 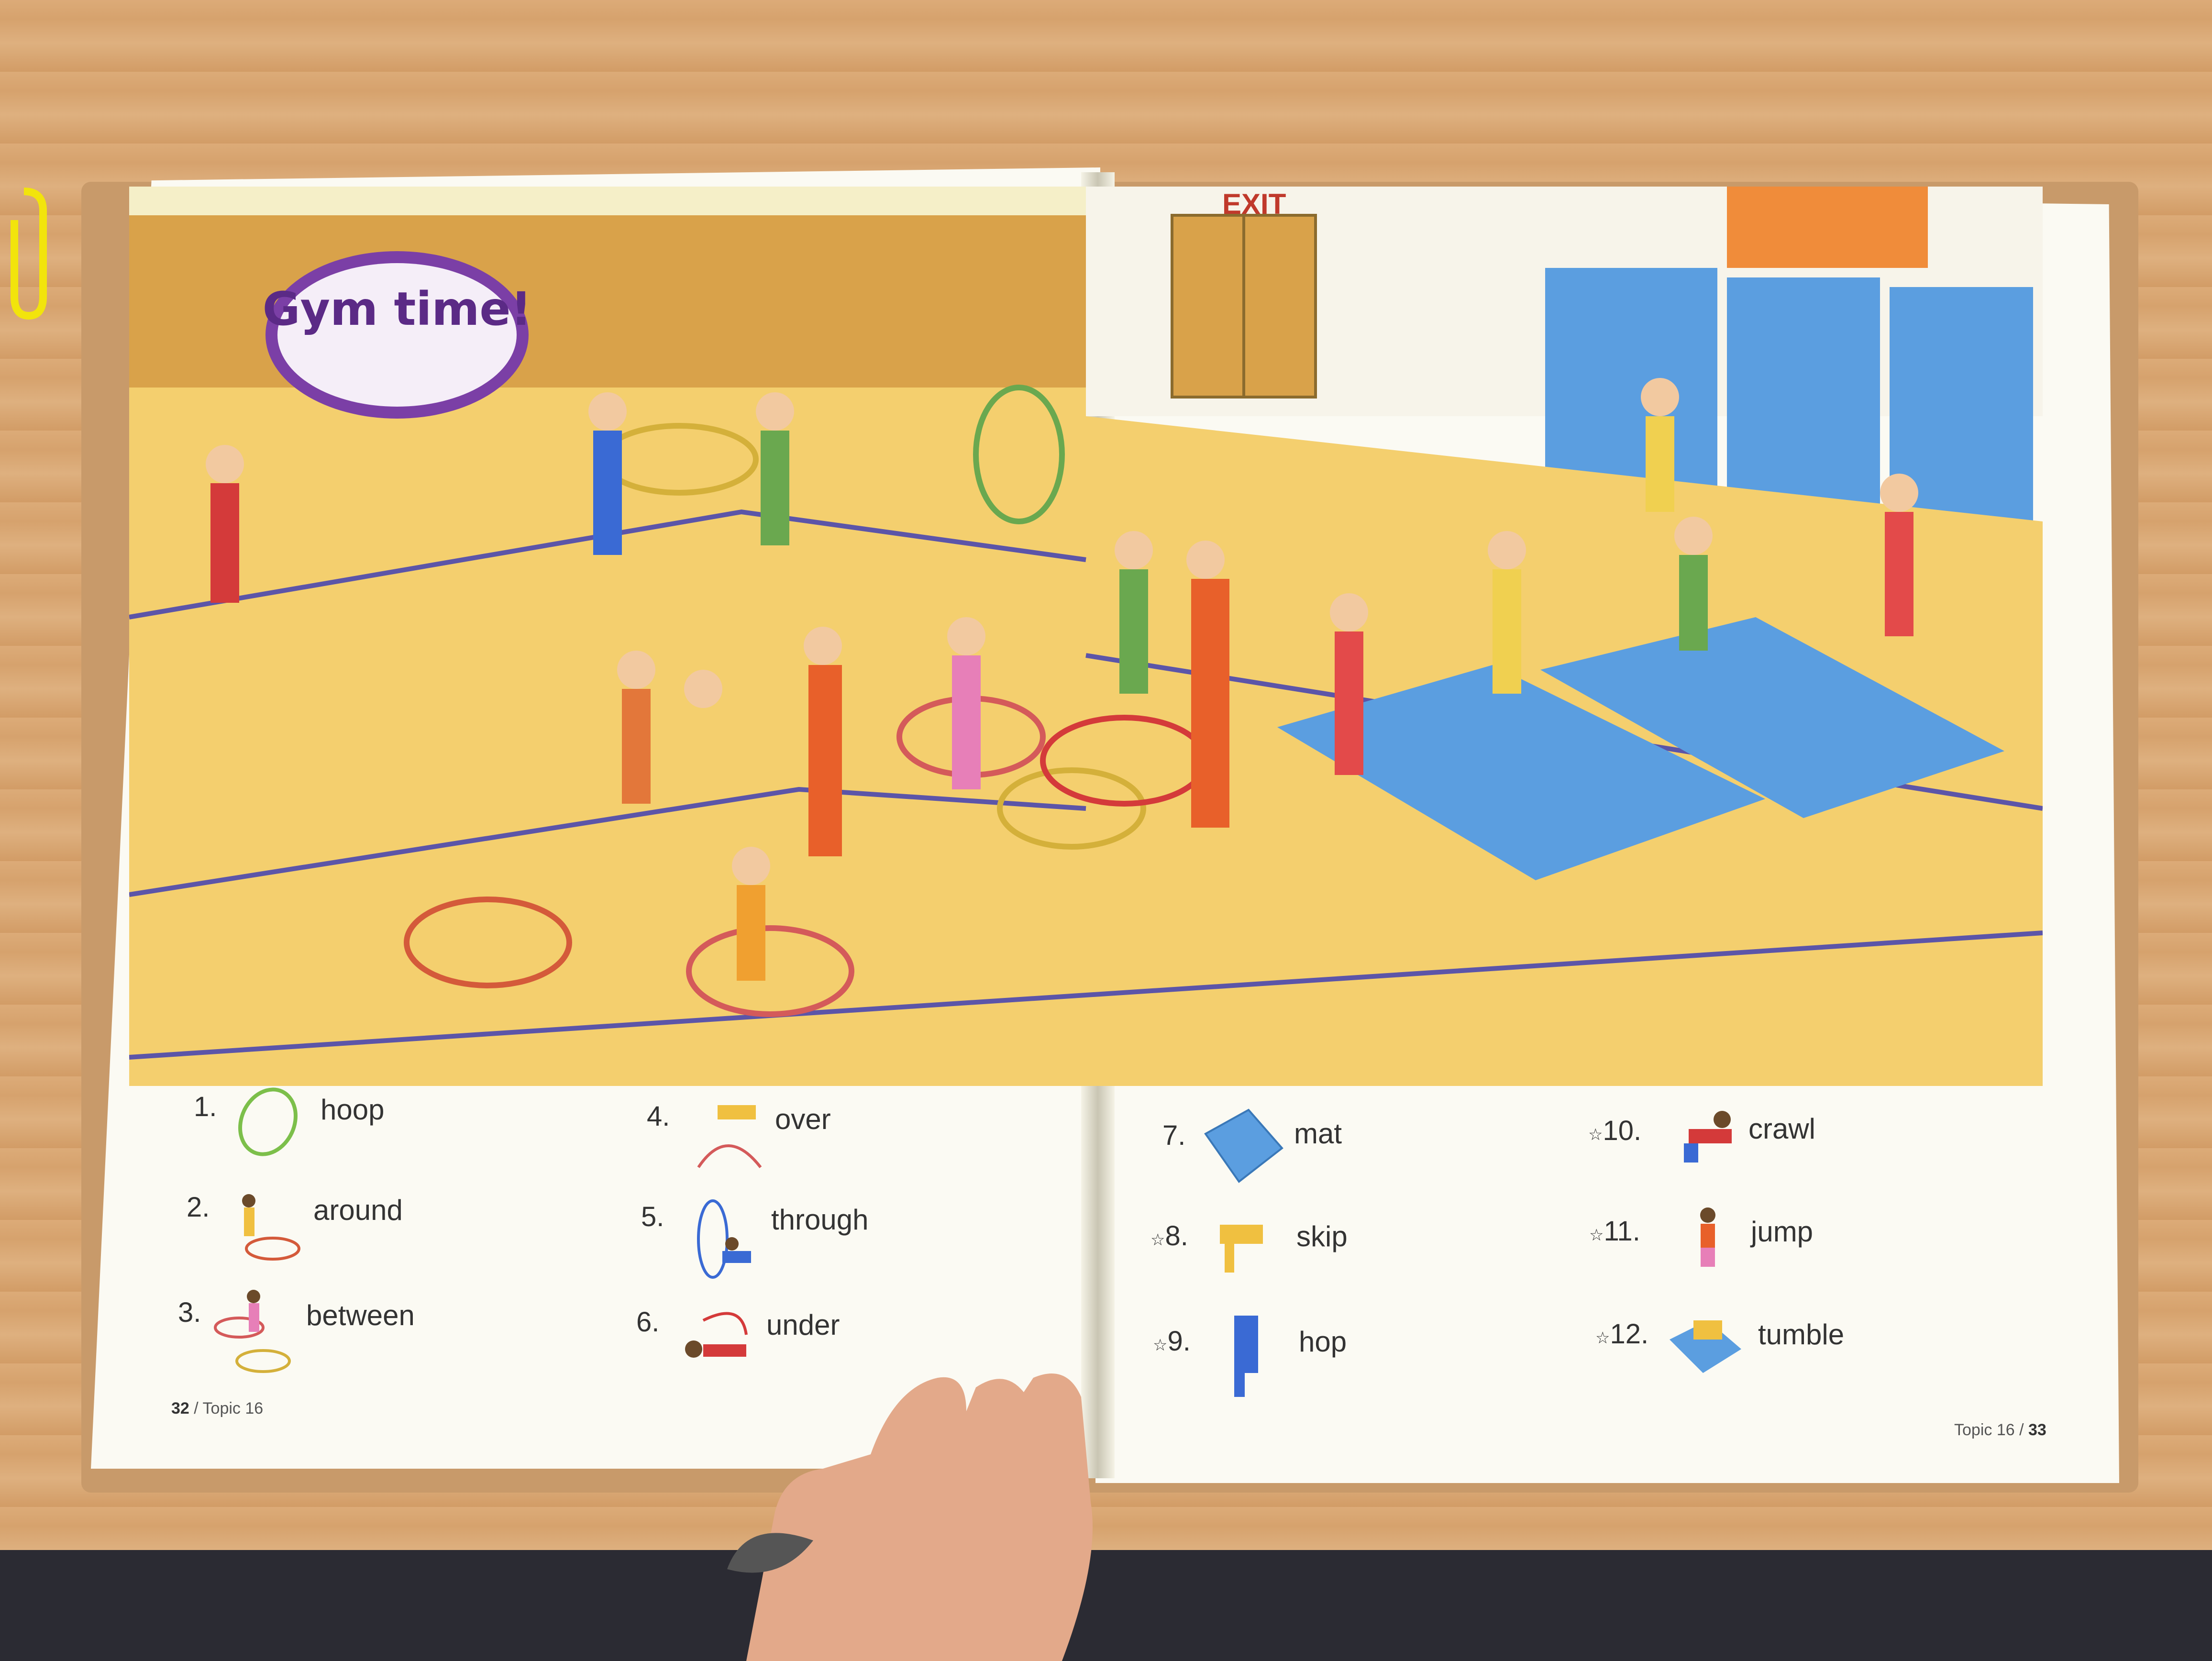 What do you see at coordinates (397, 309) in the screenshot?
I see `page-title: Gym time!` at bounding box center [397, 309].